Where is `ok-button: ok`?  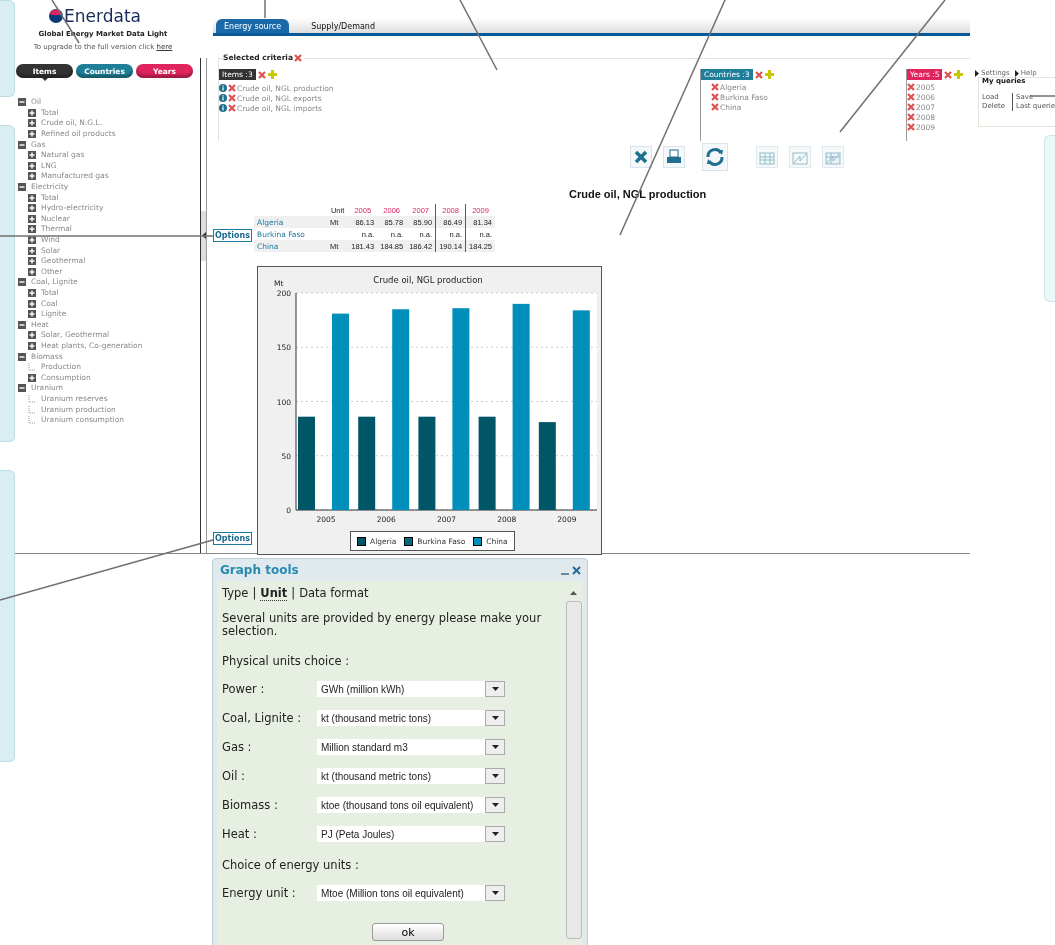 ok-button: ok is located at coordinates (408, 932).